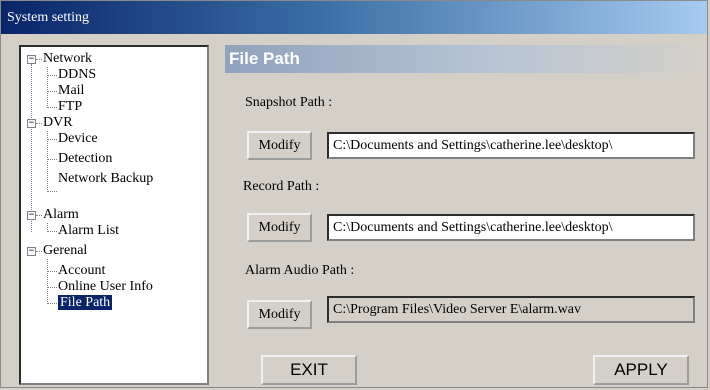 This screenshot has height=390, width=710. What do you see at coordinates (31, 251) in the screenshot?
I see `collapse-general-icon: −` at bounding box center [31, 251].